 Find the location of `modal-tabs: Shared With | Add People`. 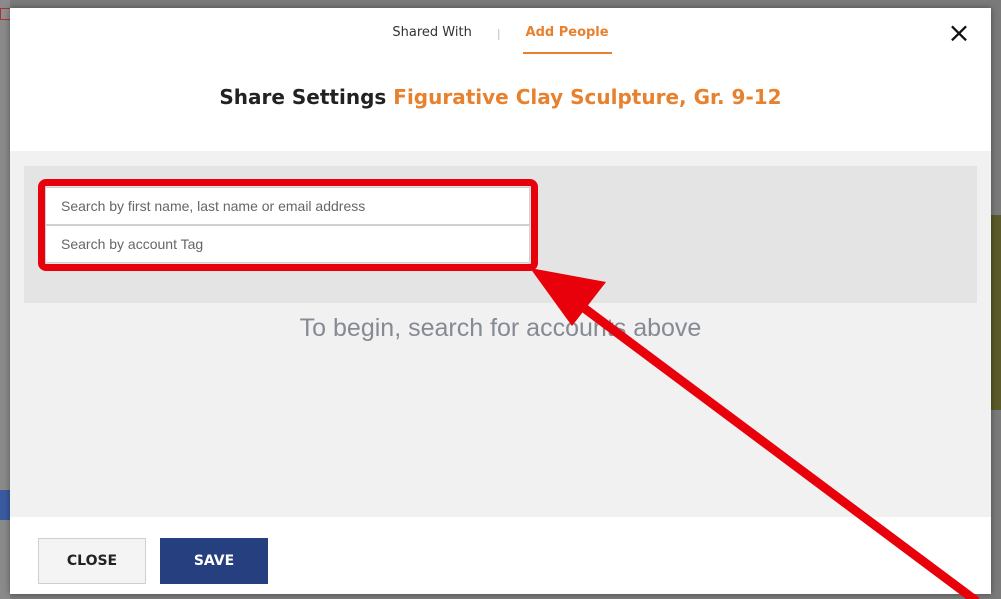

modal-tabs: Shared With | Add People is located at coordinates (500, 36).